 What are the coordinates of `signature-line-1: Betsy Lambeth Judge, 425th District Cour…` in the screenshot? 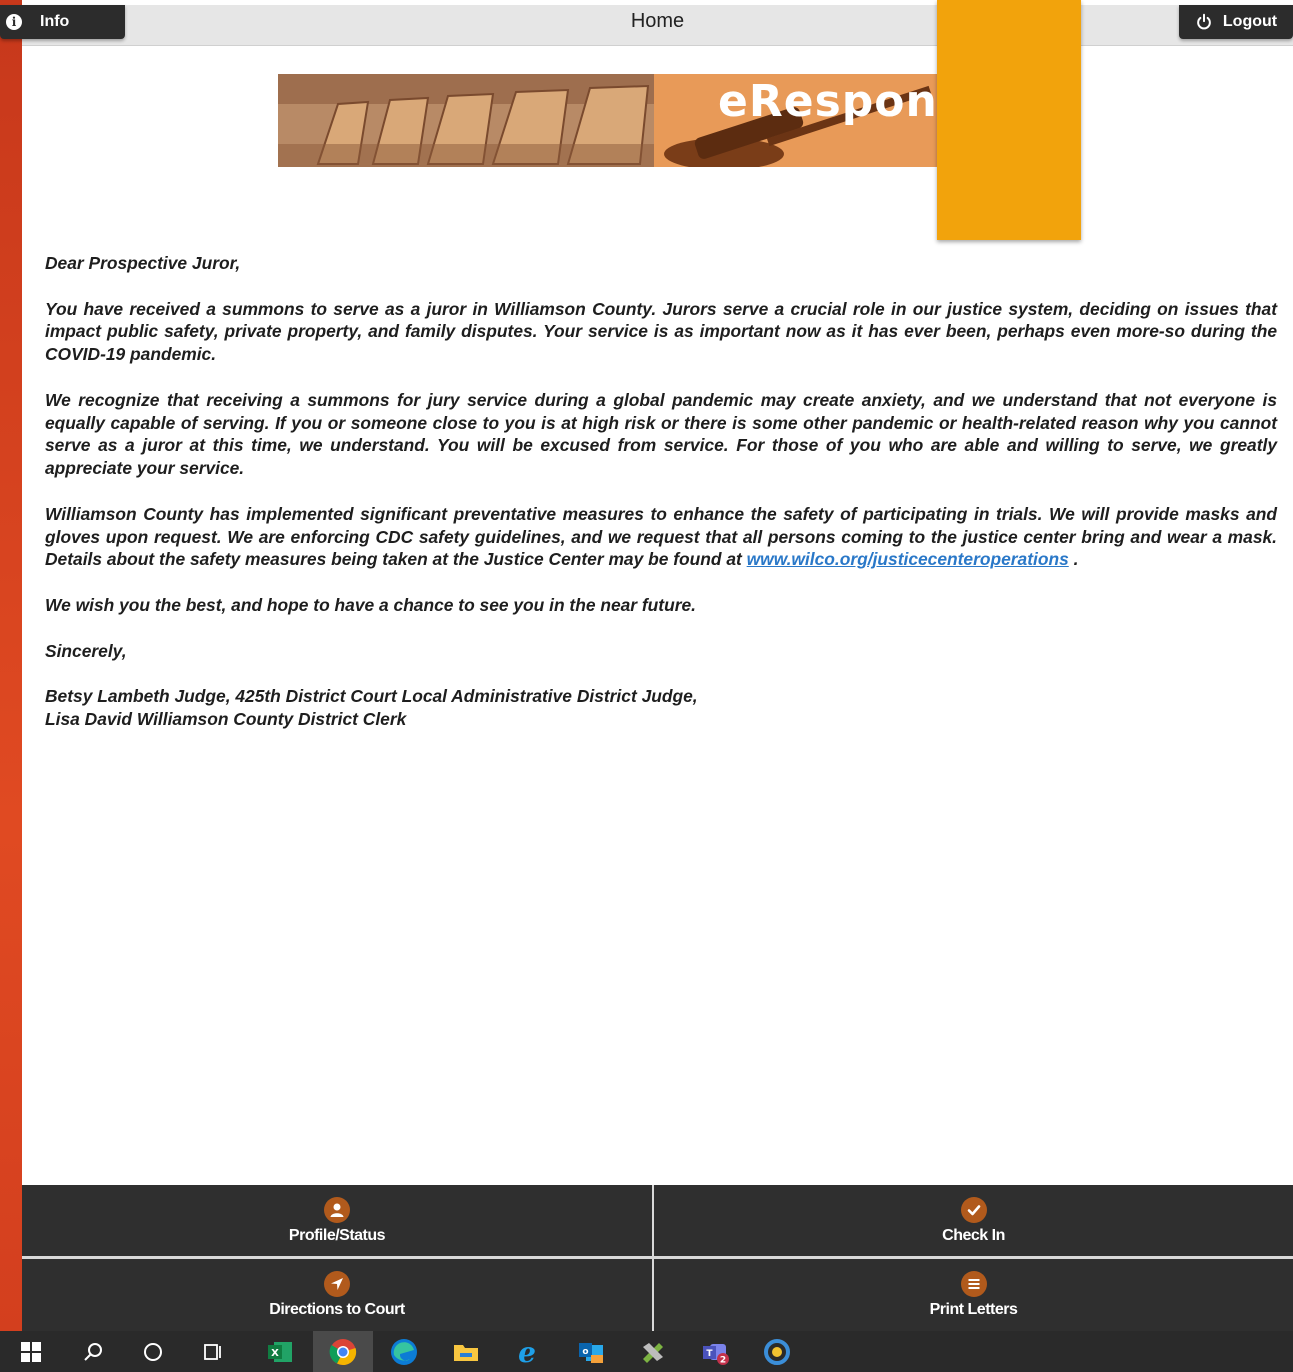 It's located at (371, 696).